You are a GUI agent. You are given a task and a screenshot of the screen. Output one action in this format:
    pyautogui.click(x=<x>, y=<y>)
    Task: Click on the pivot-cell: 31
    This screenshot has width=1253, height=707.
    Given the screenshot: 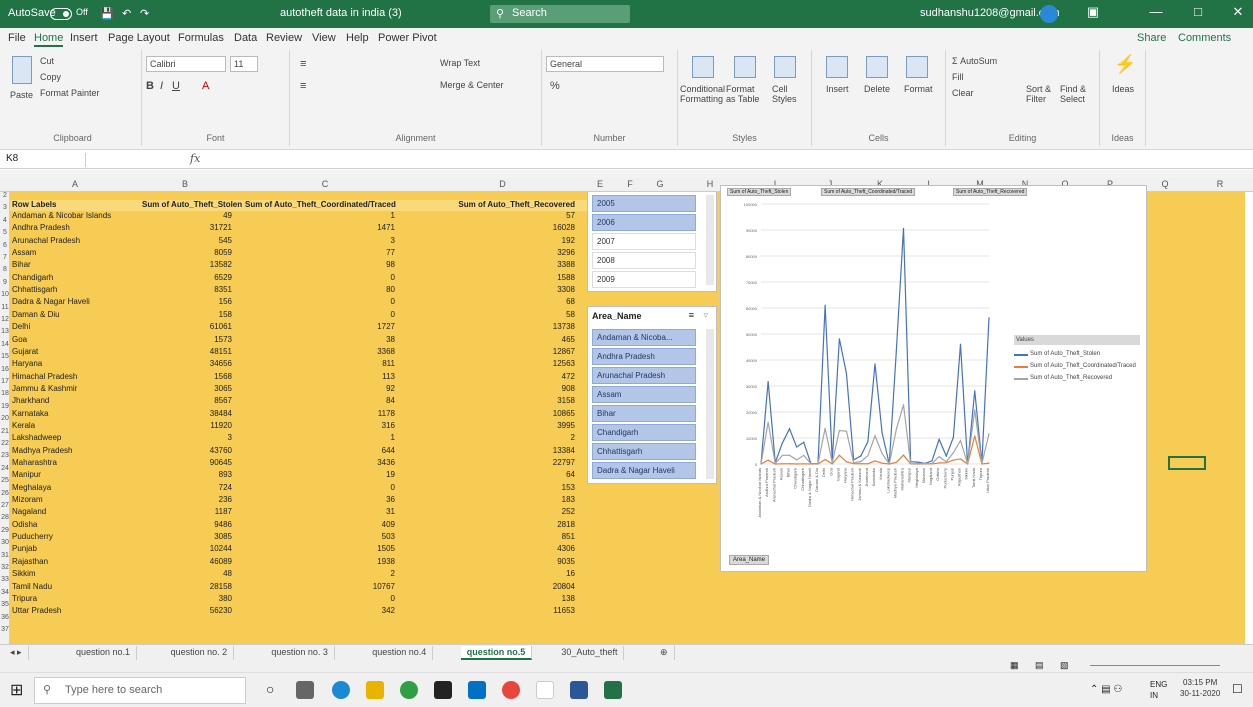 What is the action you would take?
    pyautogui.click(x=320, y=512)
    